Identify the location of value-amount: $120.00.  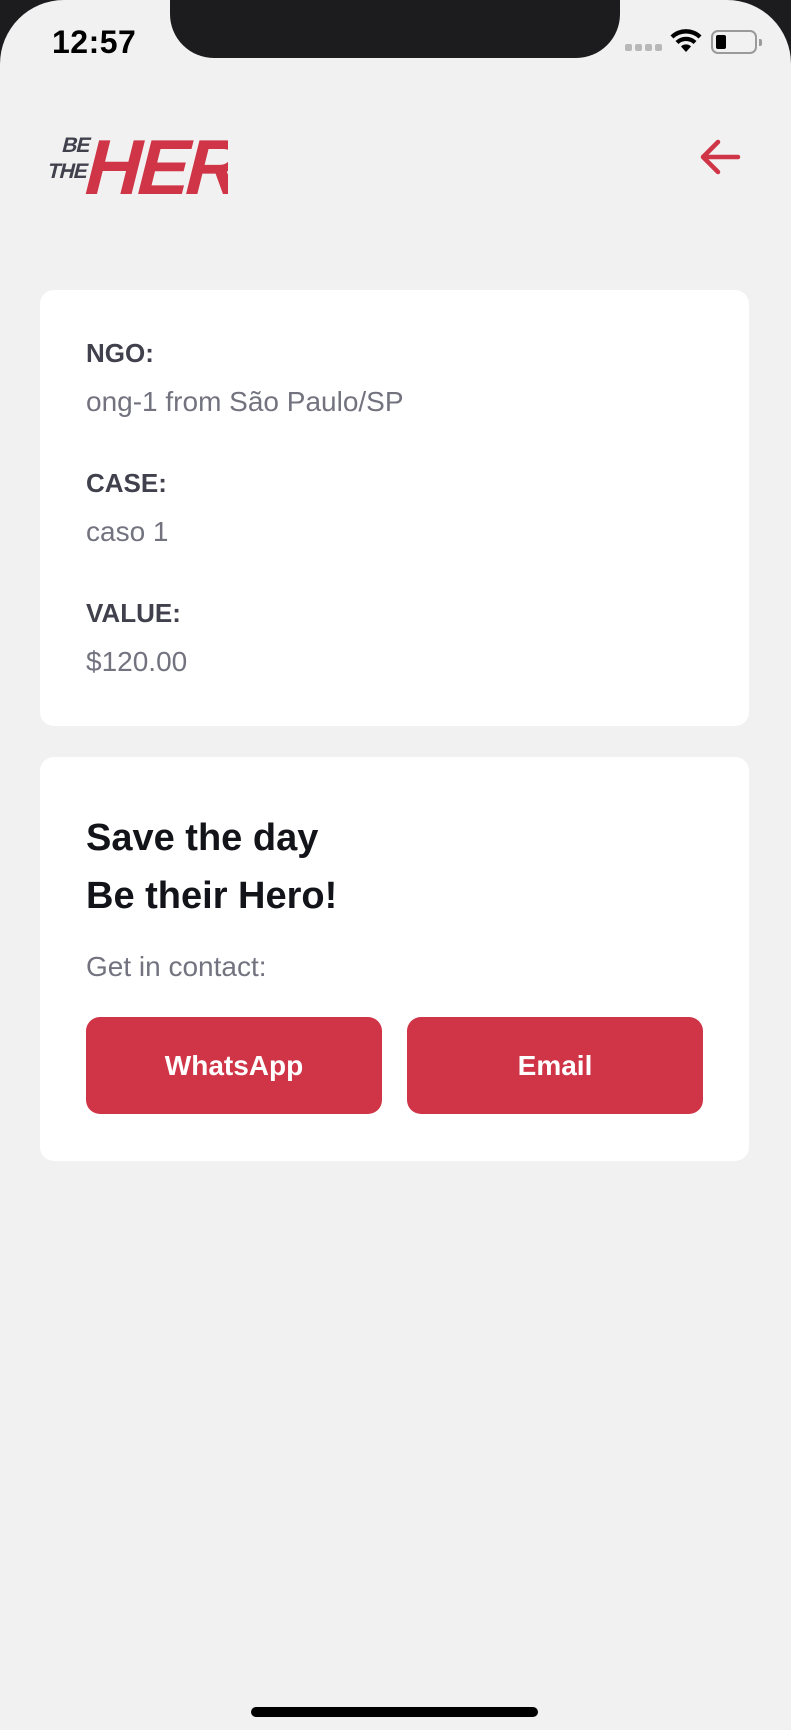
(137, 661).